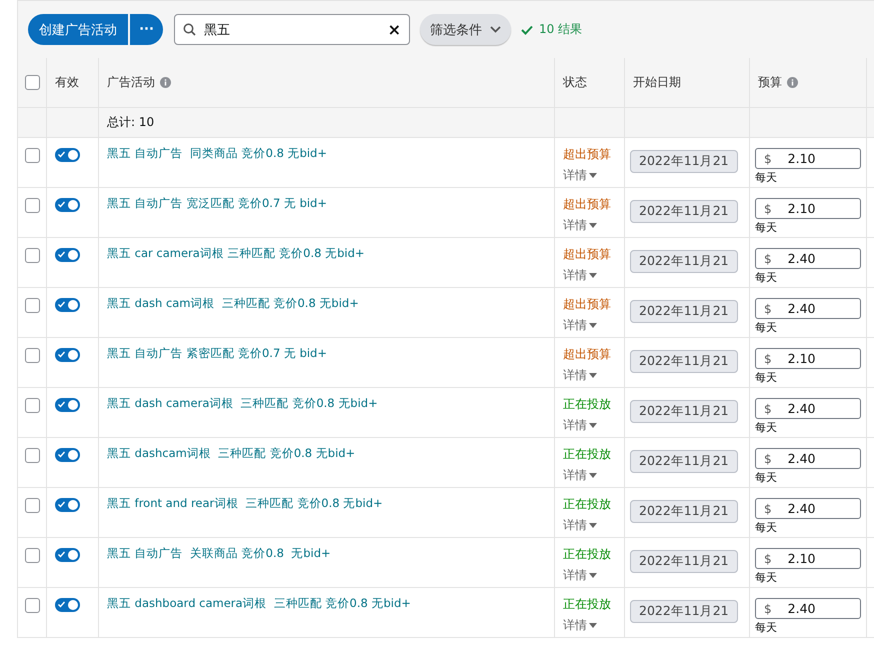 Image resolution: width=874 pixels, height=655 pixels. Describe the element at coordinates (587, 354) in the screenshot. I see `status-text: 超出预算` at that location.